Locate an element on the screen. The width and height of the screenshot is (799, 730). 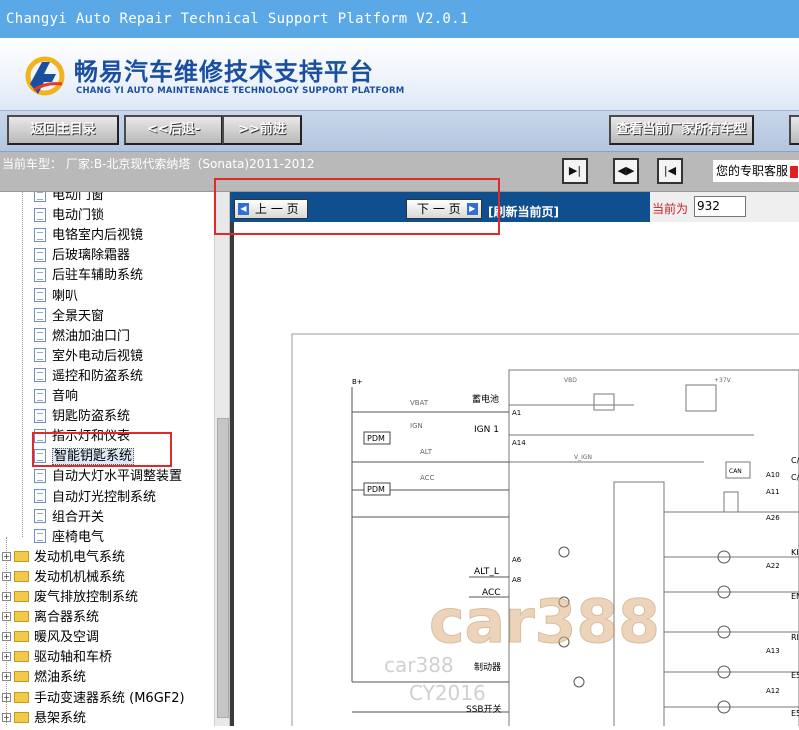
sidebar-item: + 发动机电气系统 is located at coordinates (63, 558).